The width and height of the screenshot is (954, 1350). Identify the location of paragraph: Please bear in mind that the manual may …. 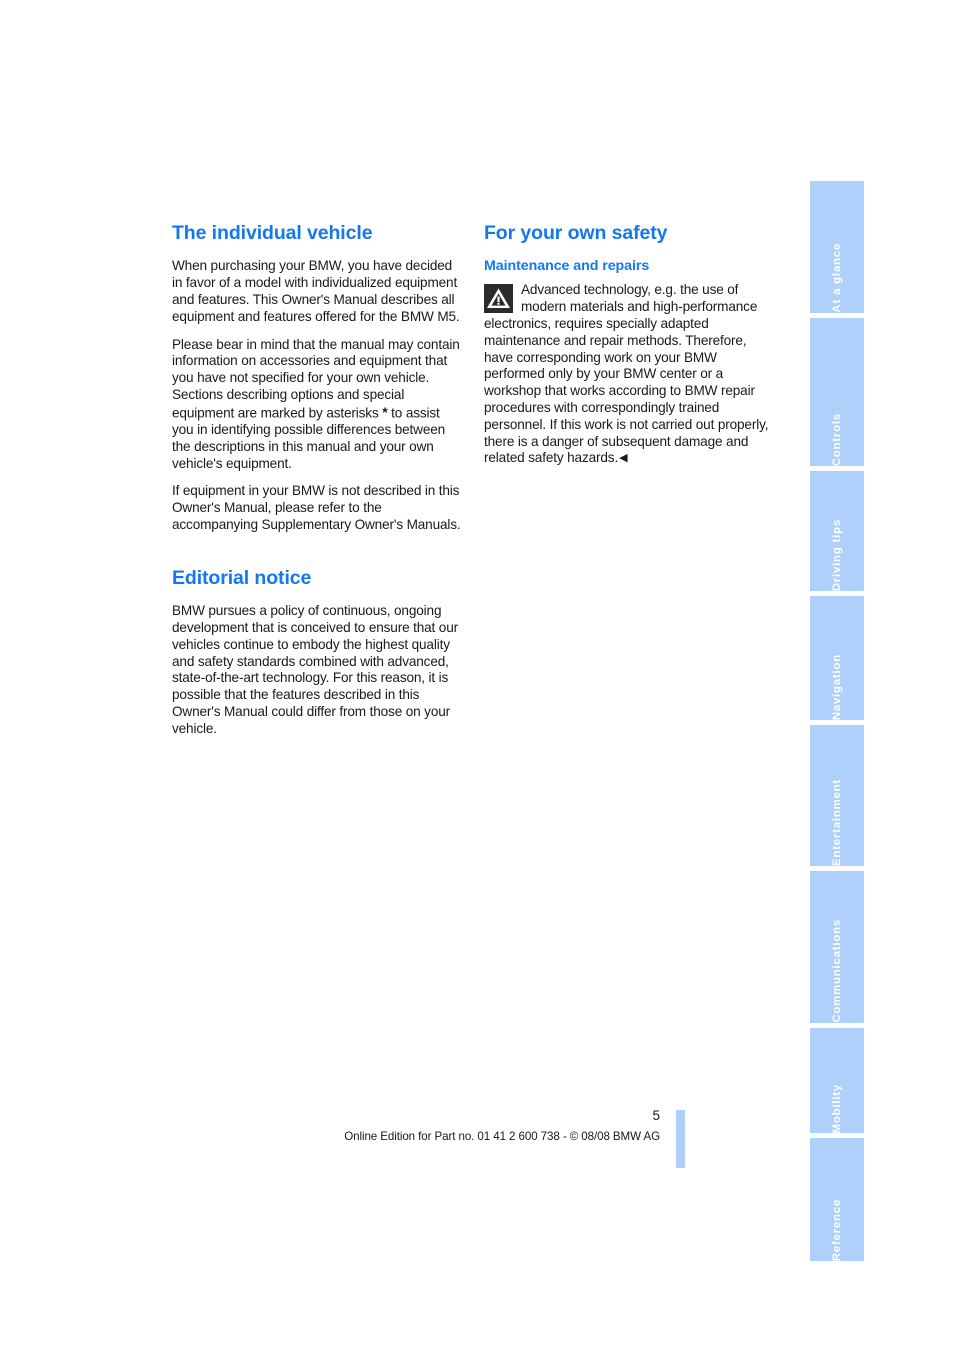
(317, 405).